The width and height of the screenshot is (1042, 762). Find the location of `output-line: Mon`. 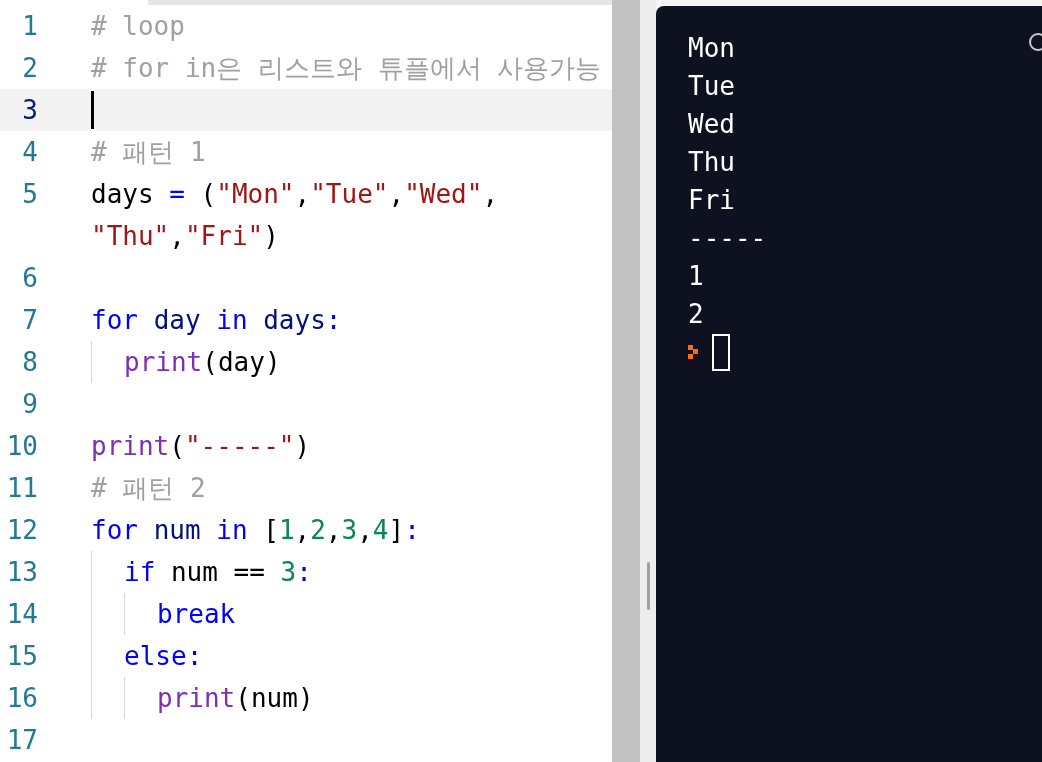

output-line: Mon is located at coordinates (711, 48).